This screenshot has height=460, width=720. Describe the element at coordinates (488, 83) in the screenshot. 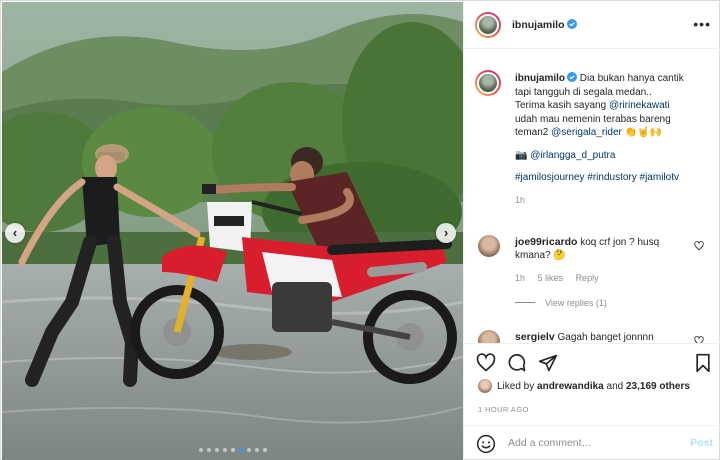

I see `caption-avatar` at that location.